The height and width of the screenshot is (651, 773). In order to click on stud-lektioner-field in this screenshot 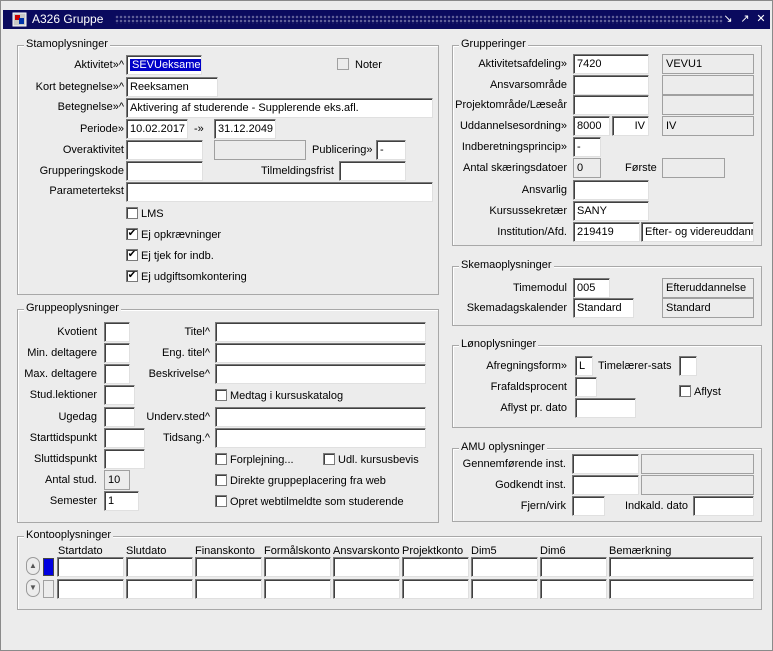, I will do `click(119, 395)`.